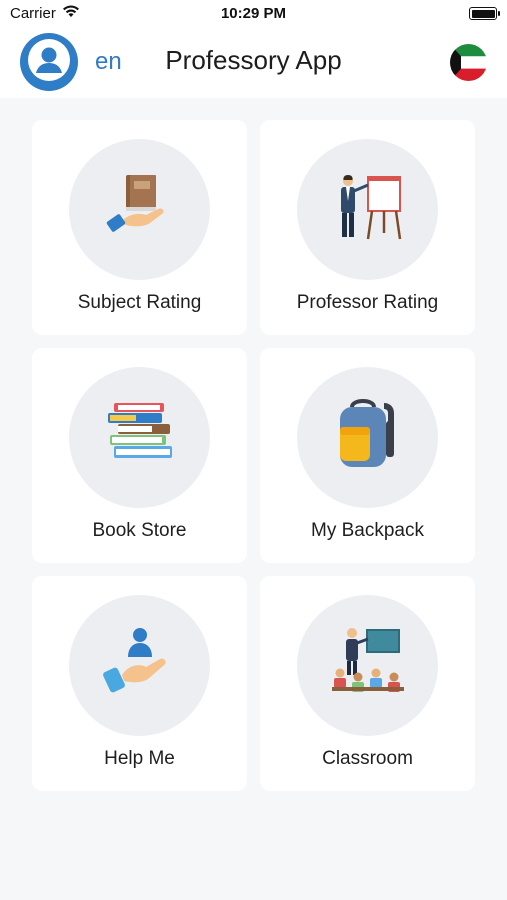 This screenshot has height=900, width=507. I want to click on language-switch: en, so click(108, 62).